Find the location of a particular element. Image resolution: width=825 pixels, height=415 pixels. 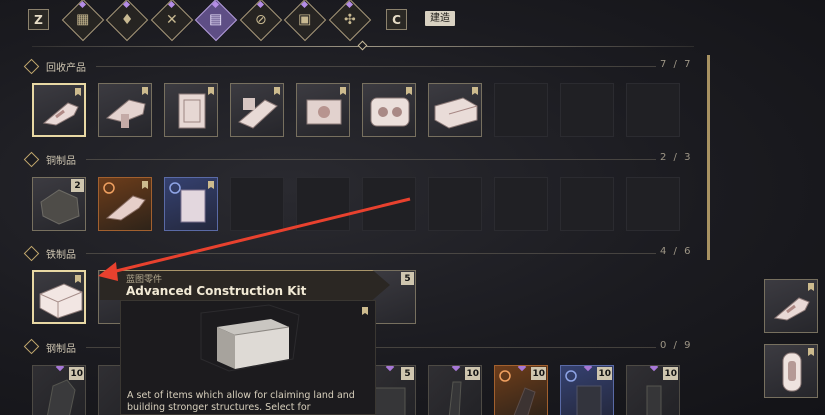

item-slot-steel-7: 10 is located at coordinates (521, 390).